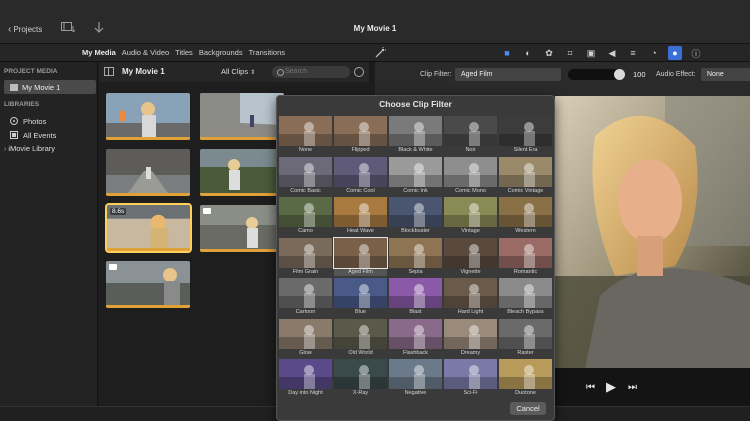 The image size is (750, 421). I want to click on filter-name: Film Grain, so click(305, 271).